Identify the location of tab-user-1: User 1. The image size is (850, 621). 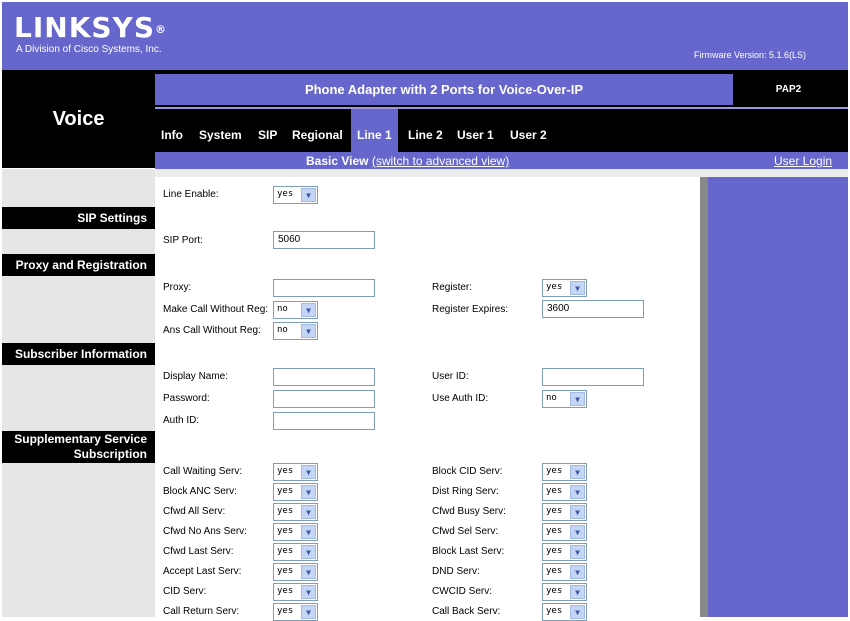
(475, 130).